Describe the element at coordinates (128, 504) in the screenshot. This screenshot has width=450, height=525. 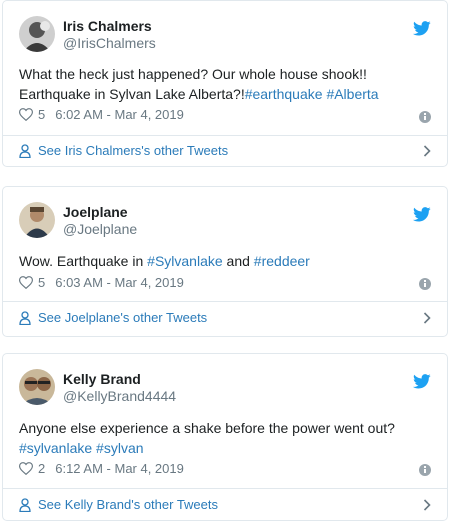
I see `see-other-tweets-label: See Kelly Brand's other Tweets` at that location.